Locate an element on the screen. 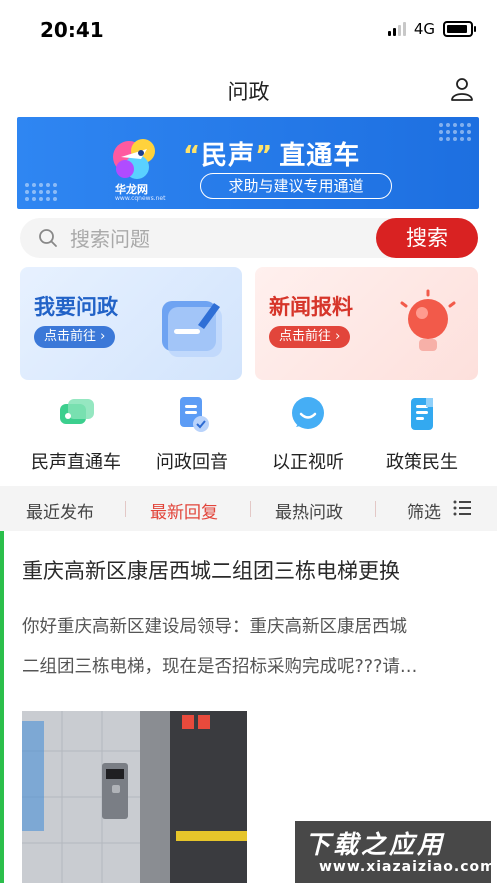  article-image is located at coordinates (134, 797).